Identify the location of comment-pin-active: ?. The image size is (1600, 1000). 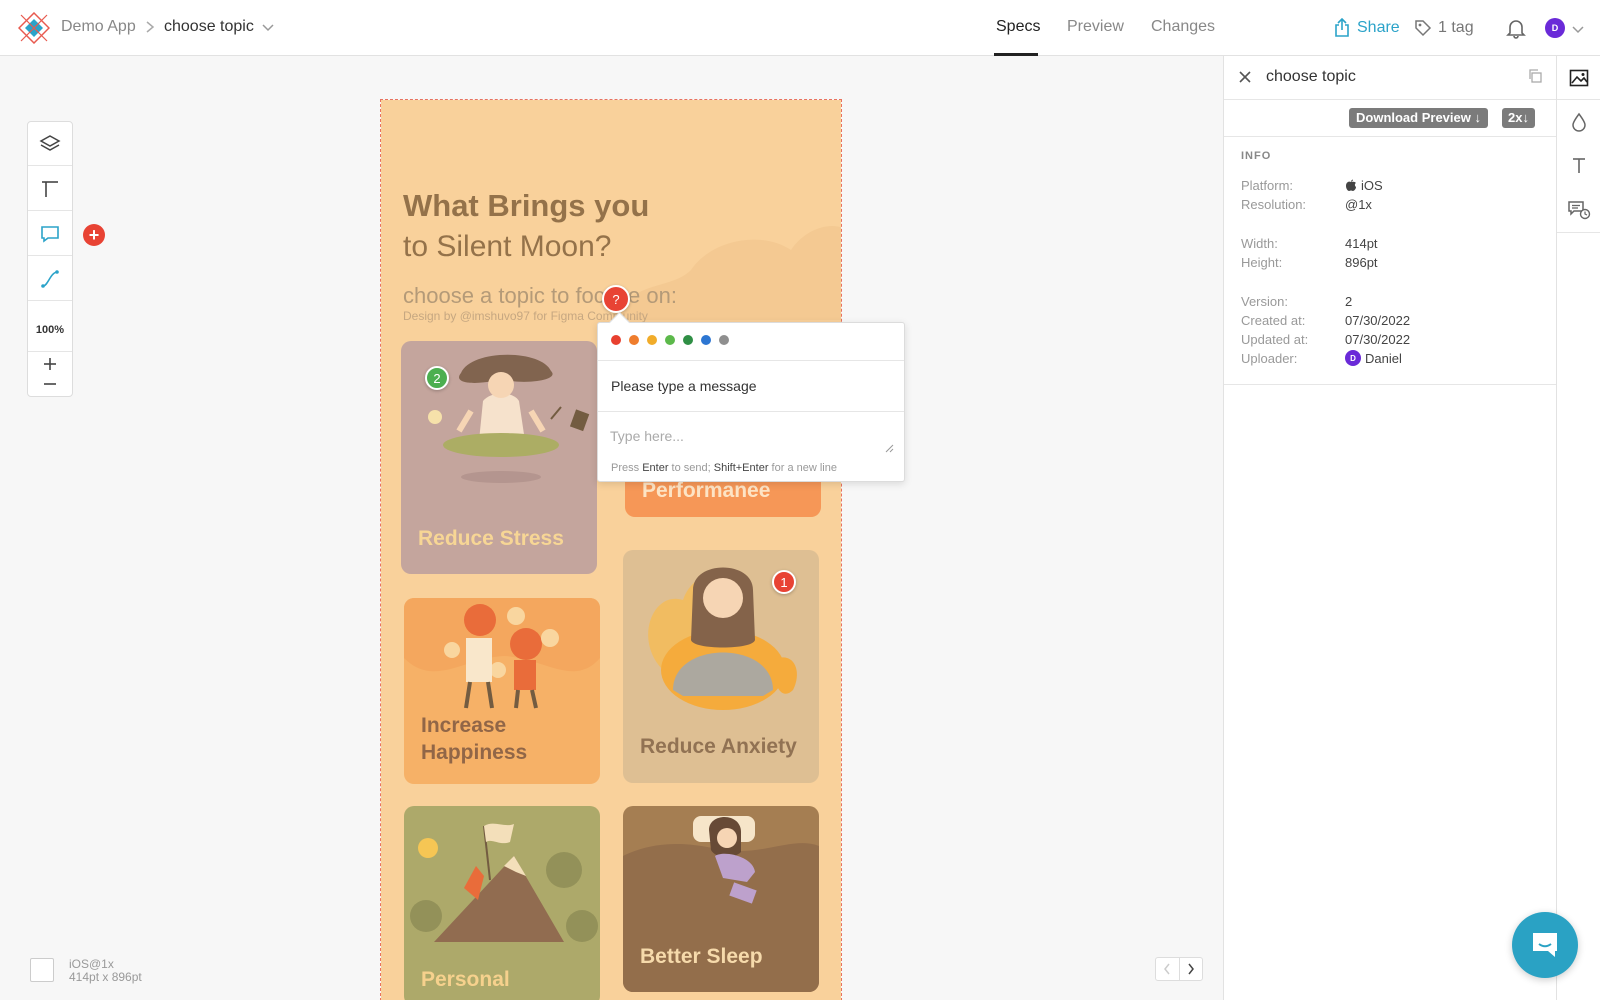
(616, 299).